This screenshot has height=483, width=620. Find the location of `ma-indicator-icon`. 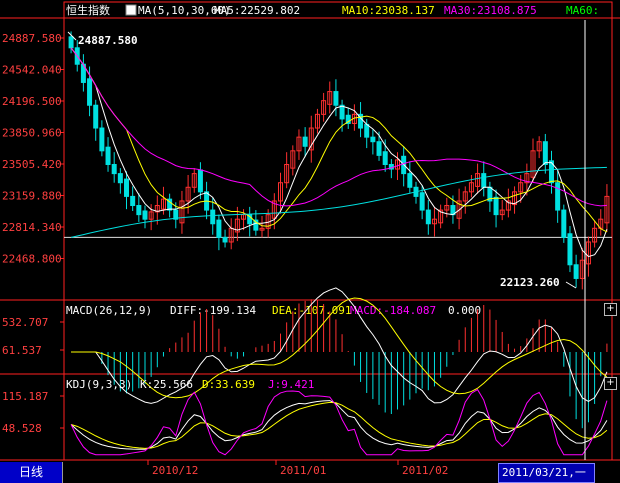

ma-indicator-icon is located at coordinates (131, 10).